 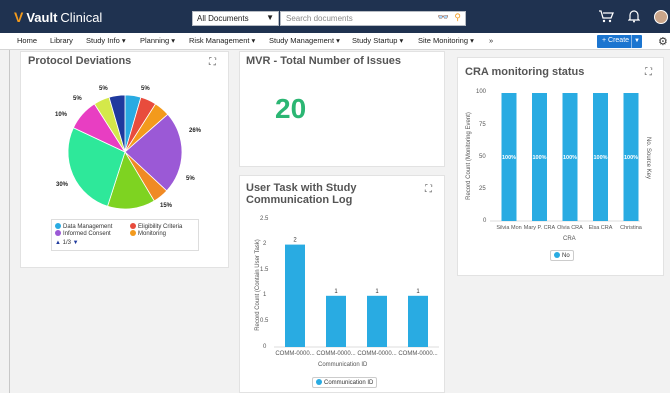 What do you see at coordinates (291, 108) in the screenshot?
I see `mvr-value: 20` at bounding box center [291, 108].